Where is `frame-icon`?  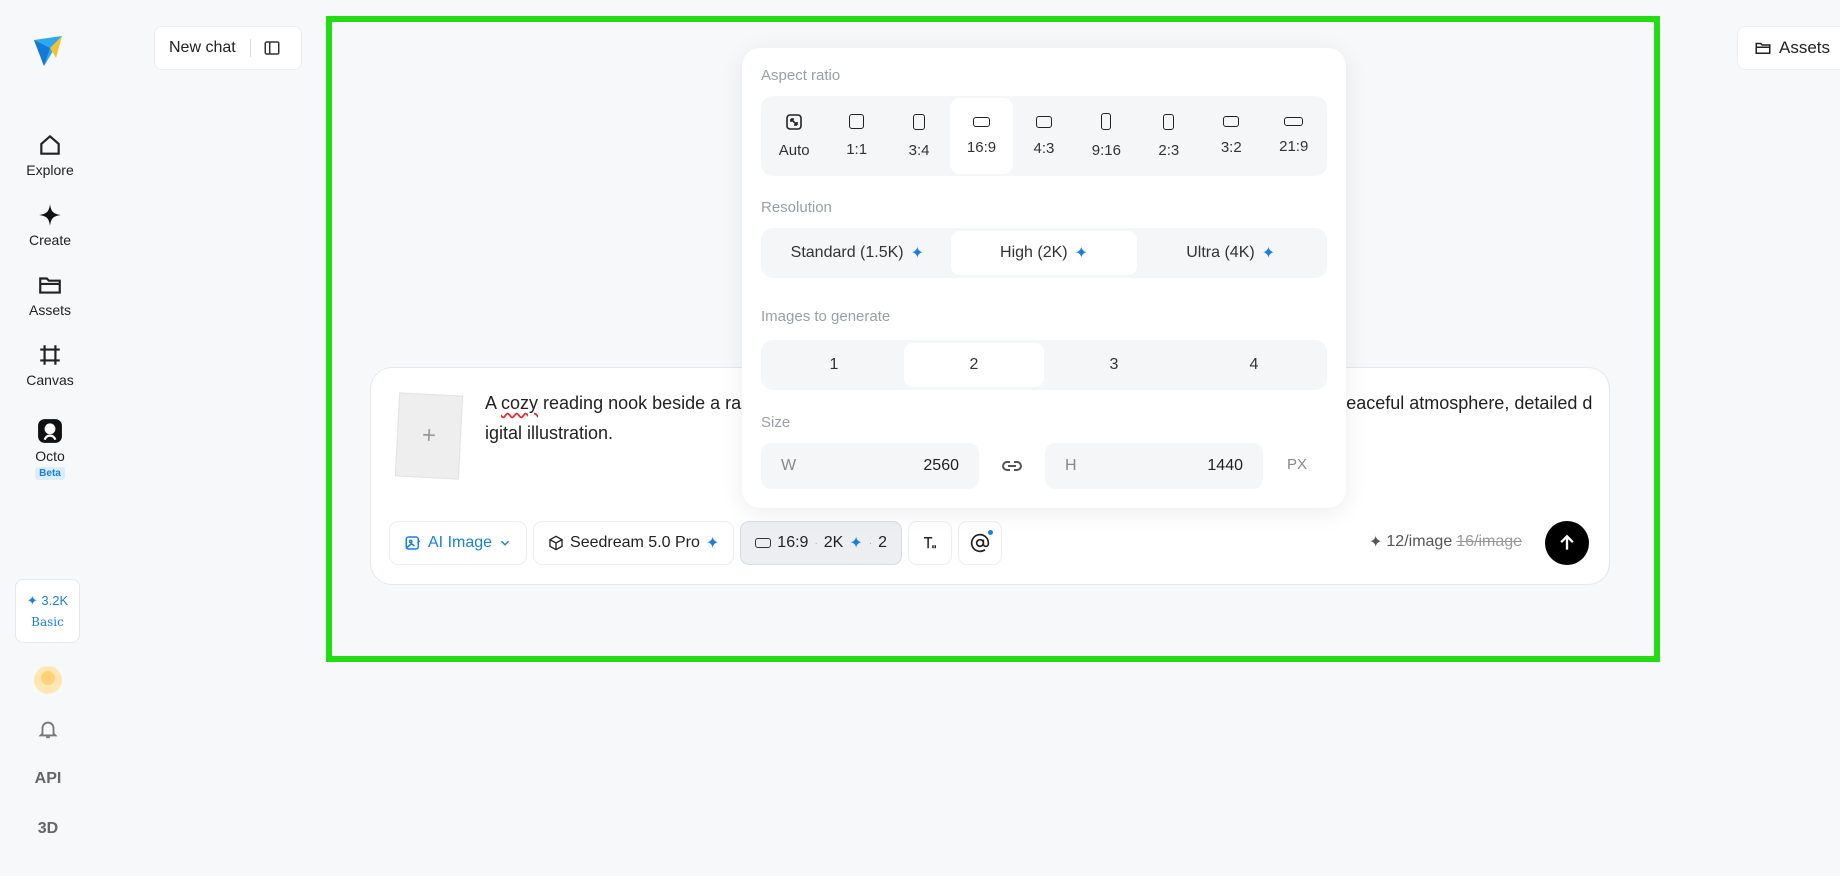 frame-icon is located at coordinates (50, 355).